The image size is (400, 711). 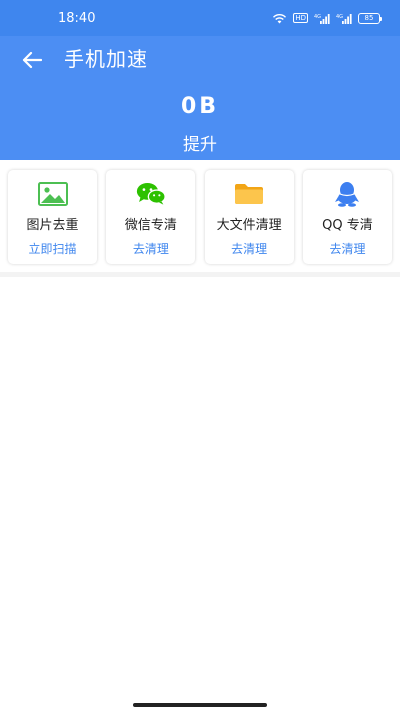 What do you see at coordinates (249, 217) in the screenshot?
I see `large-file-clean-card: 大文件清理 去清理` at bounding box center [249, 217].